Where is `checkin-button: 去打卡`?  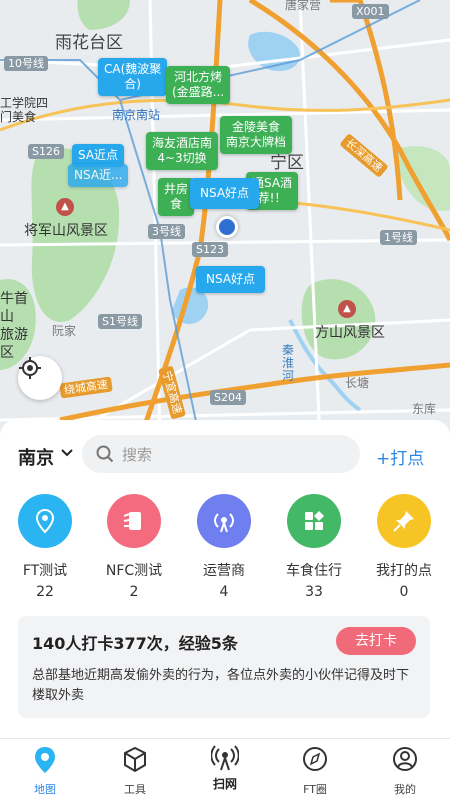 checkin-button: 去打卡 is located at coordinates (376, 641).